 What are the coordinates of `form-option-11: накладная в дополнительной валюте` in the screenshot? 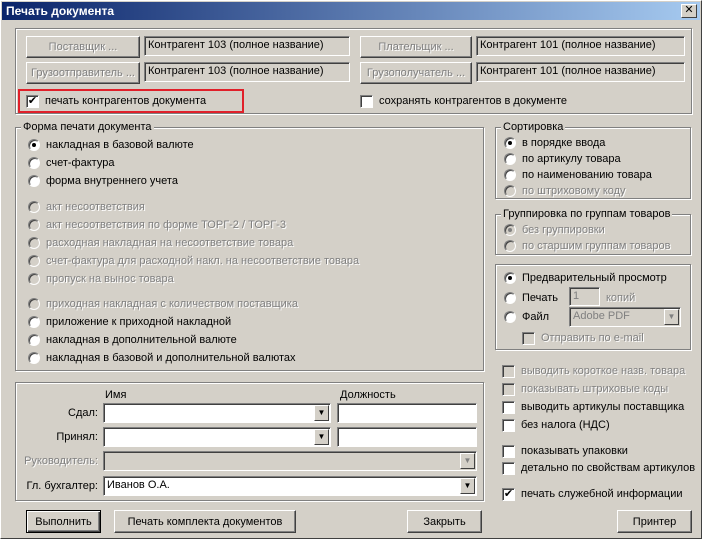 It's located at (132, 340).